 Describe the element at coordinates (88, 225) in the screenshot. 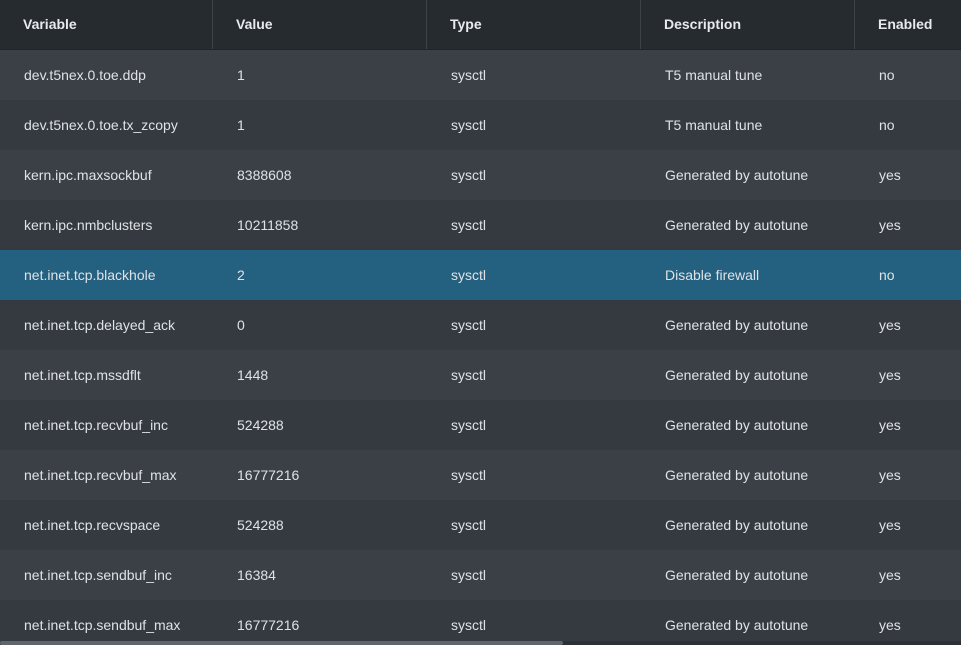

I see `cell-variable: kern.ipc.nmbclusters` at that location.